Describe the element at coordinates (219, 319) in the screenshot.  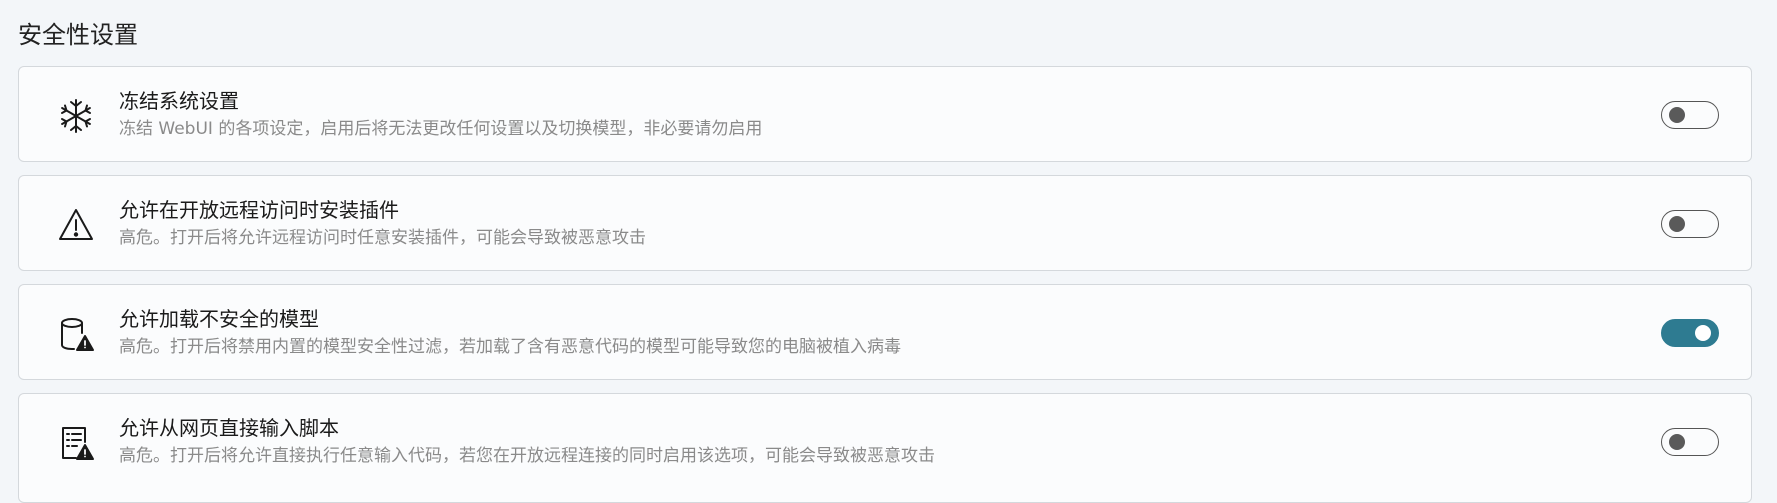
I see `setting-title: 允许加载不安全的模型` at that location.